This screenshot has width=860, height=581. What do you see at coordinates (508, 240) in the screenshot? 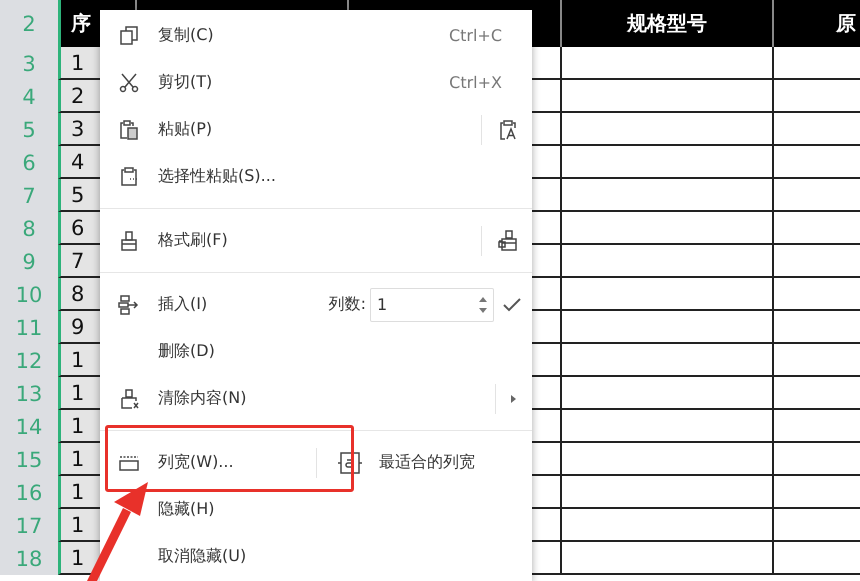
I see `brush-icon` at bounding box center [508, 240].